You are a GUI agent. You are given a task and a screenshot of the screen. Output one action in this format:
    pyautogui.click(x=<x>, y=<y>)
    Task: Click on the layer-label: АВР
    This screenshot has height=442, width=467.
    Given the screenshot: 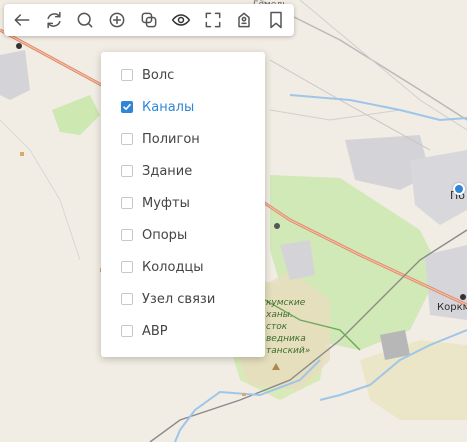 What is the action you would take?
    pyautogui.click(x=155, y=331)
    